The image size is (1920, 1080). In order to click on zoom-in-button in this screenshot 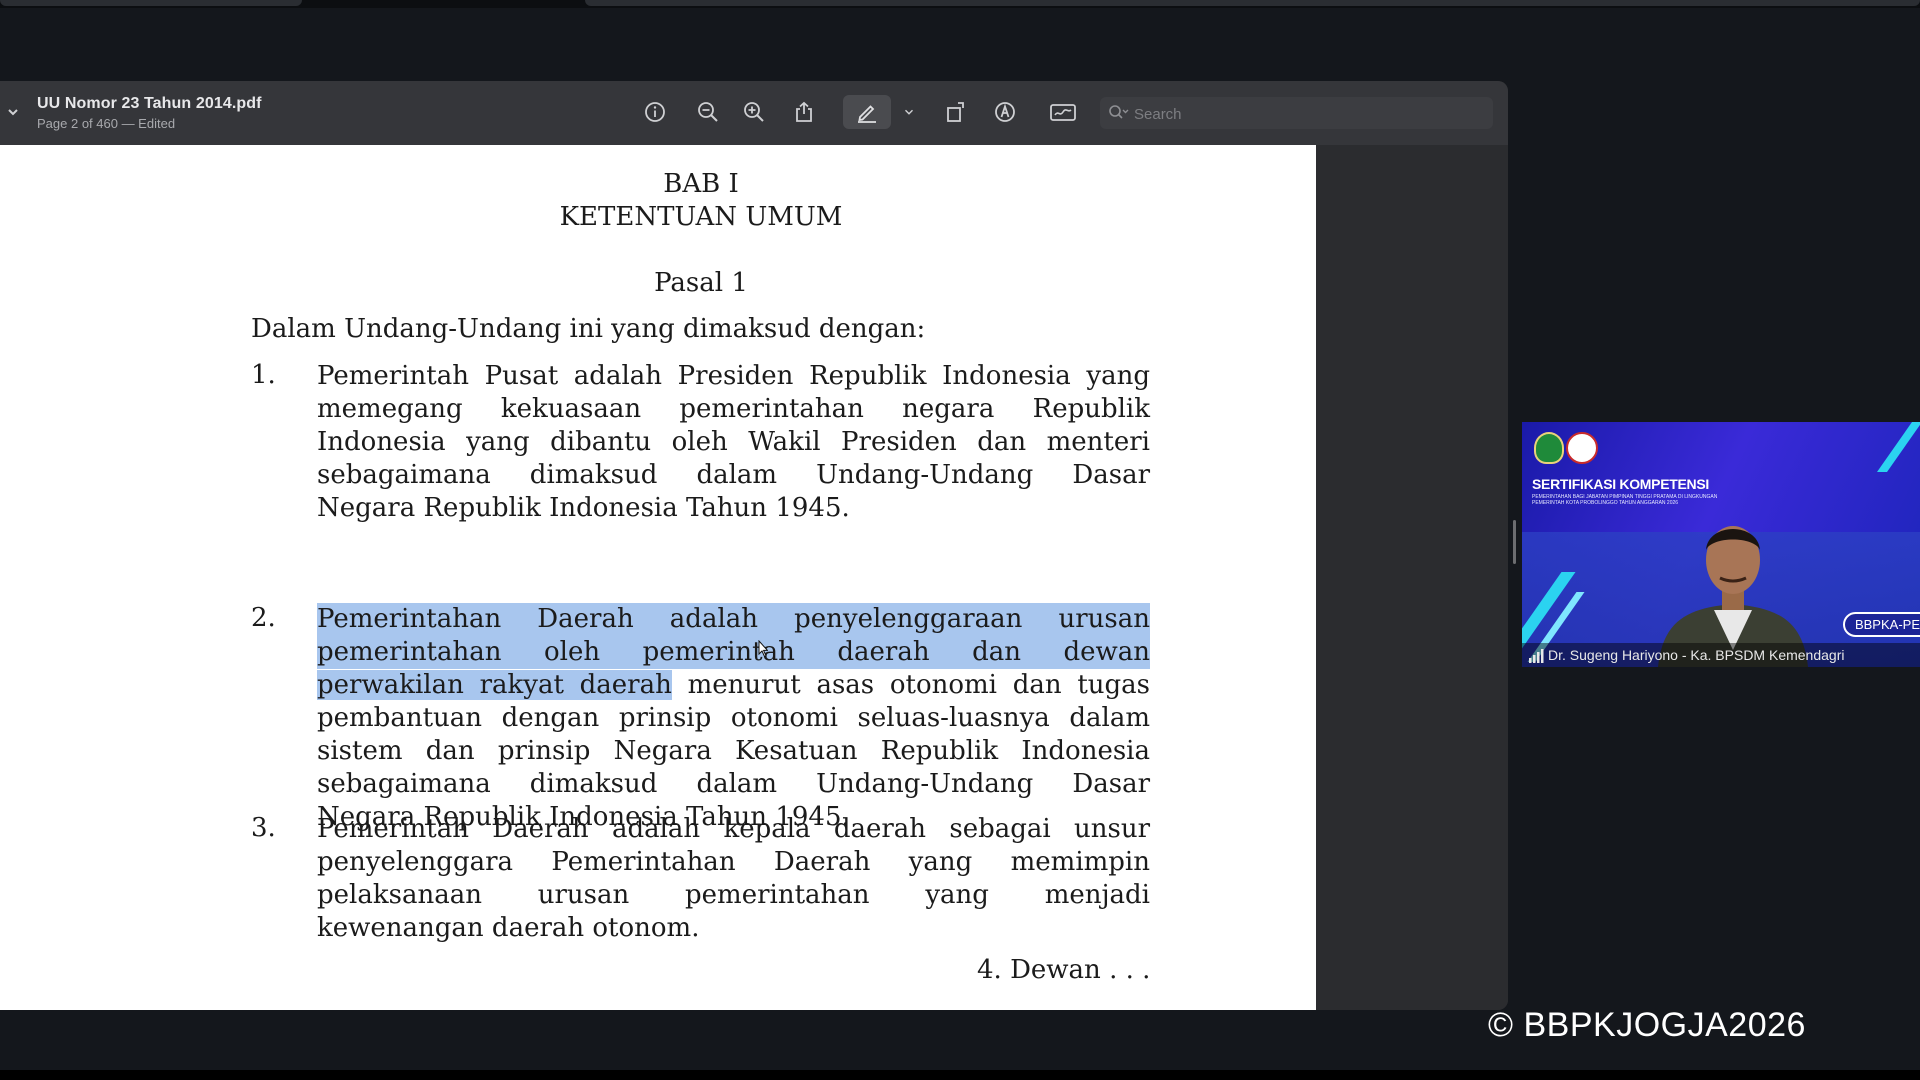, I will do `click(754, 112)`.